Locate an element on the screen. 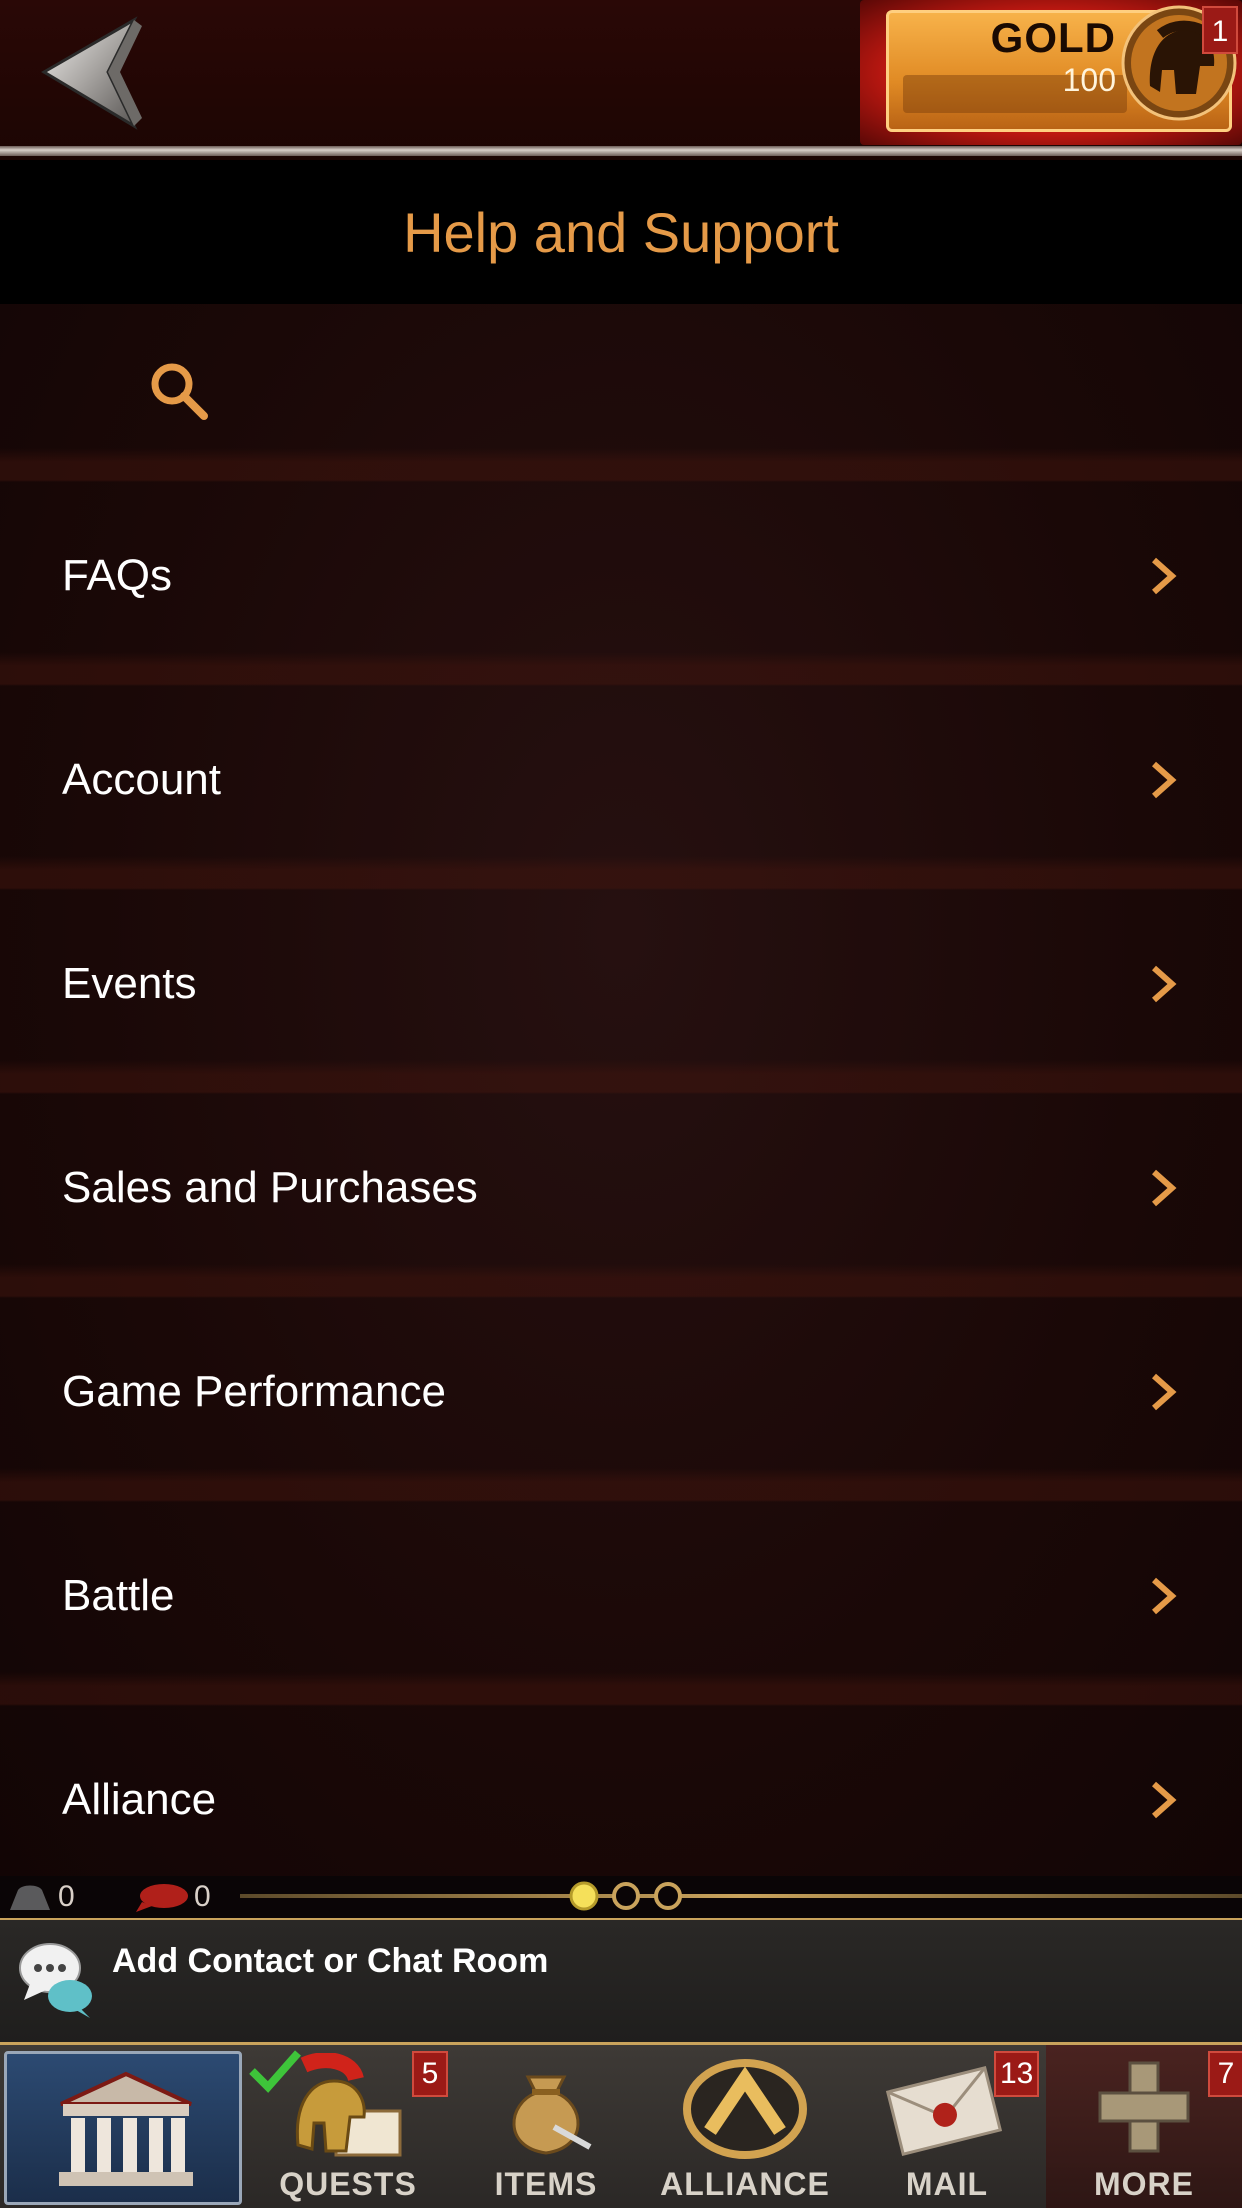 The image size is (1242, 2208). nav-alliance-label: ALLIANCE is located at coordinates (745, 2184).